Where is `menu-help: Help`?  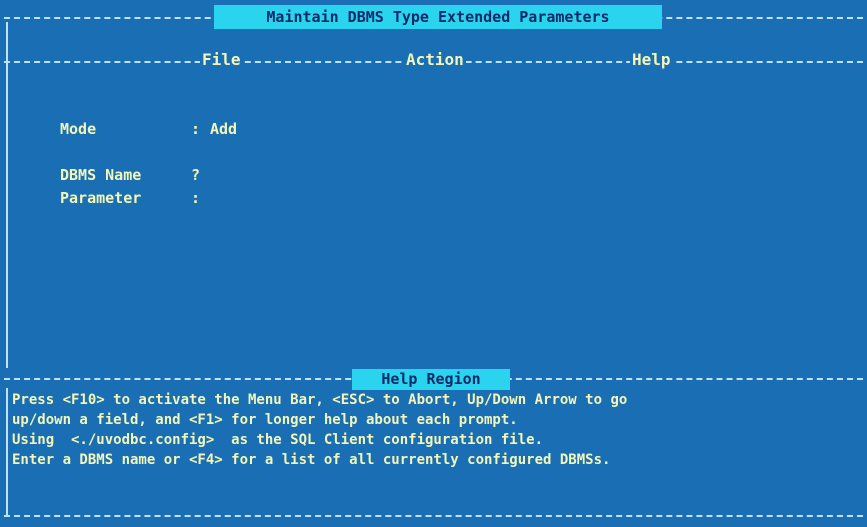 menu-help: Help is located at coordinates (651, 60).